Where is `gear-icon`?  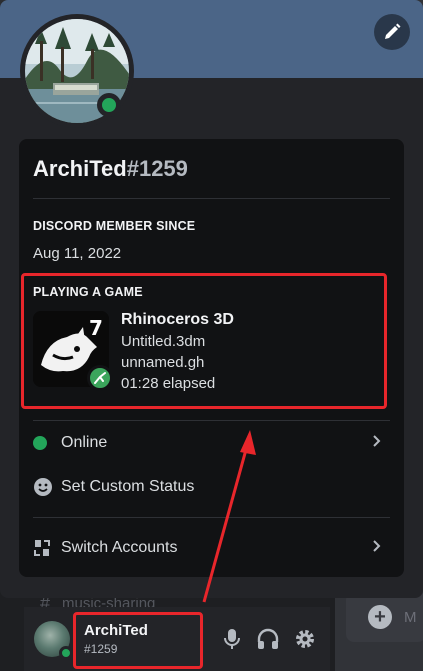 gear-icon is located at coordinates (305, 639).